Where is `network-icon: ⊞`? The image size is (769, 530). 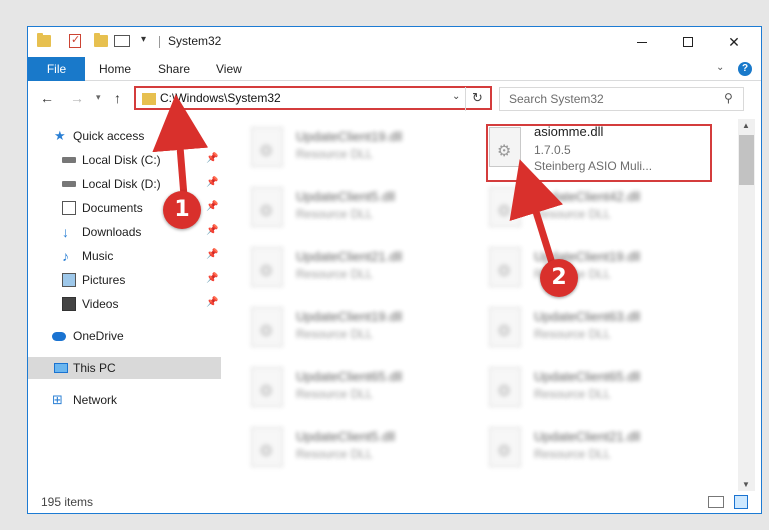 network-icon: ⊞ is located at coordinates (57, 399).